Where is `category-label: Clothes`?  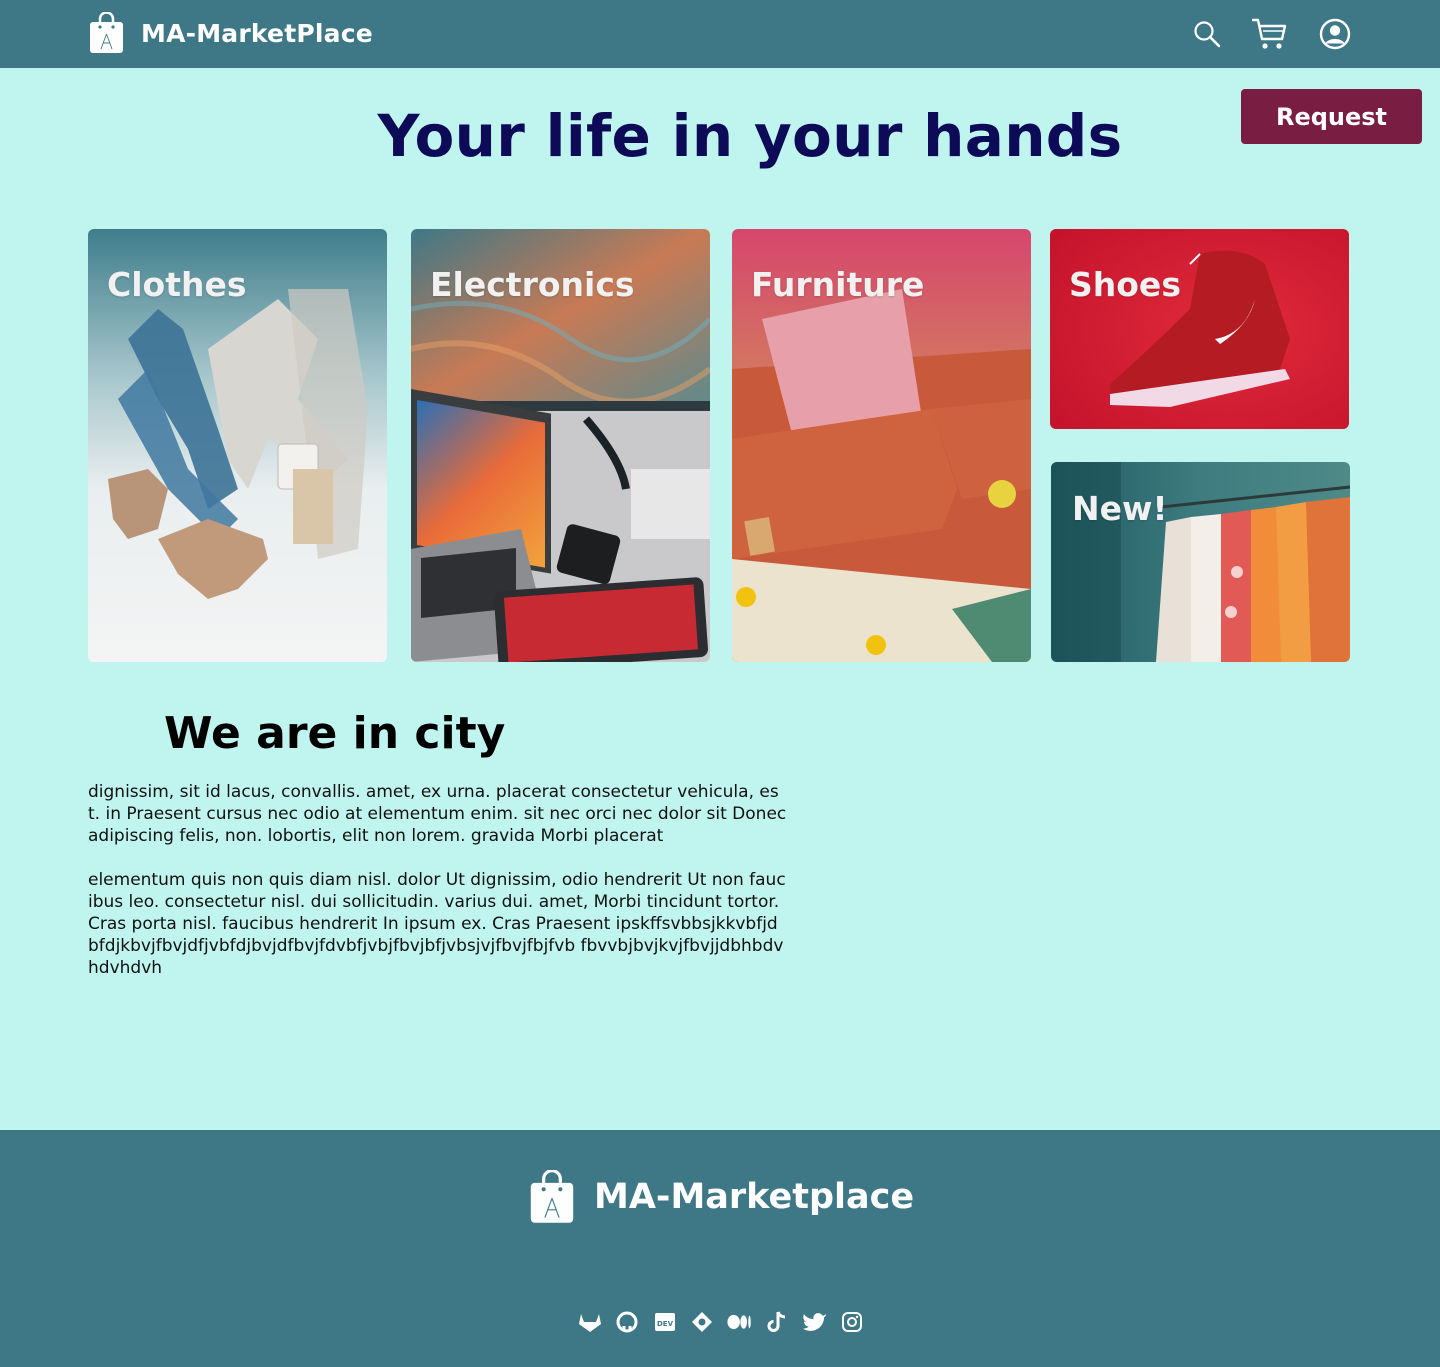
category-label: Clothes is located at coordinates (177, 284).